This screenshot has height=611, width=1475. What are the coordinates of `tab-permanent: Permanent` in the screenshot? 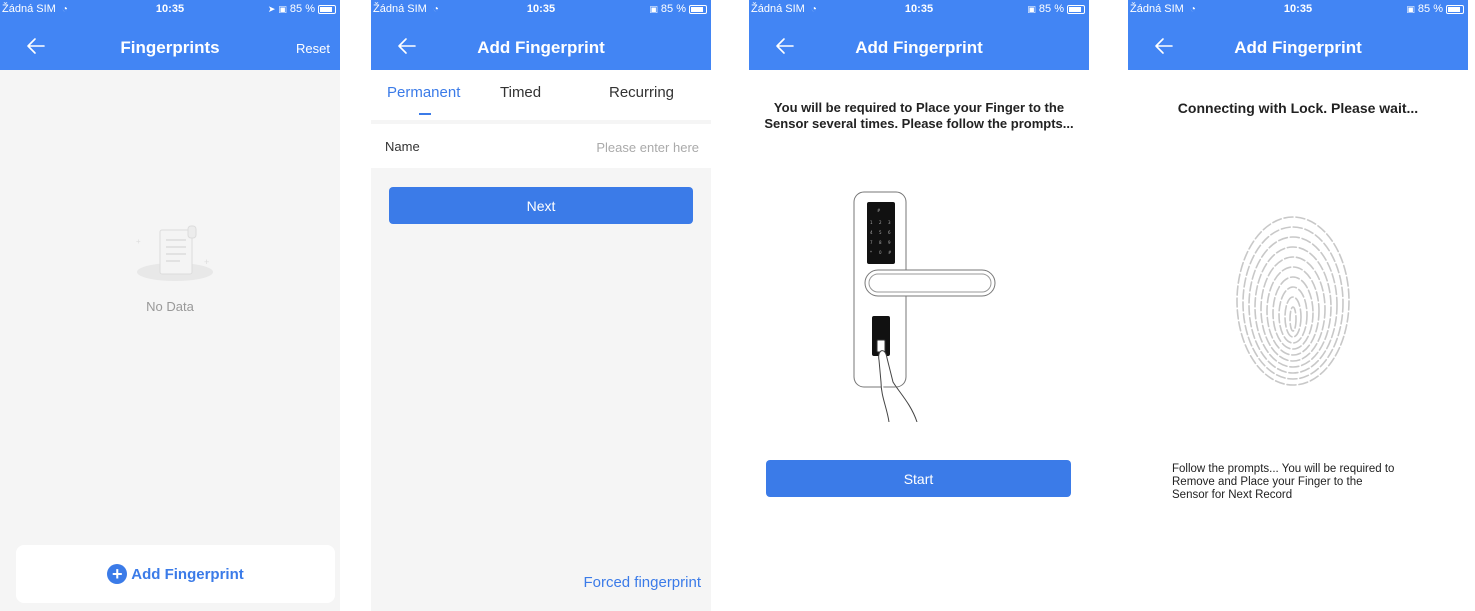 It's located at (423, 92).